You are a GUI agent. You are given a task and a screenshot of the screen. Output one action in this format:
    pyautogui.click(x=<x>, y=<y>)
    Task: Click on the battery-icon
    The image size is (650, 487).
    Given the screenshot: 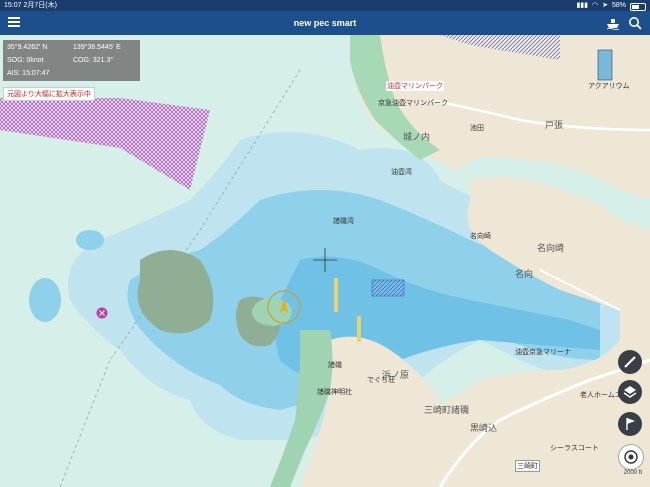 What is the action you would take?
    pyautogui.click(x=638, y=6)
    